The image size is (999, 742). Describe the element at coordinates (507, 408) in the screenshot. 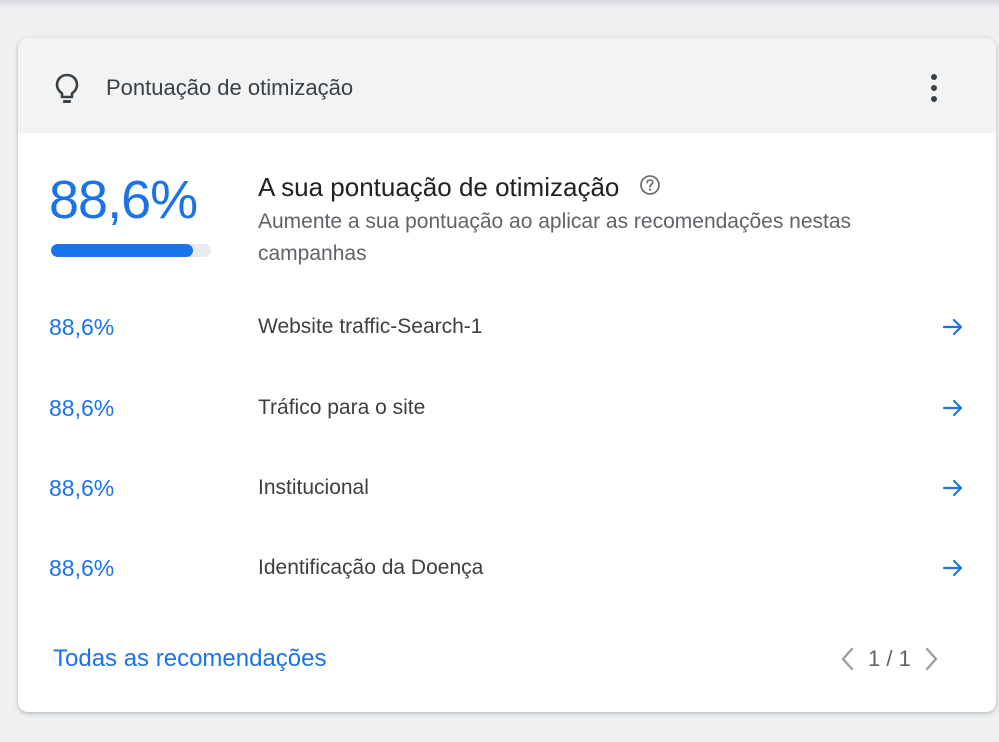

I see `campaign-row: 88,6% Tráfico para o site` at that location.